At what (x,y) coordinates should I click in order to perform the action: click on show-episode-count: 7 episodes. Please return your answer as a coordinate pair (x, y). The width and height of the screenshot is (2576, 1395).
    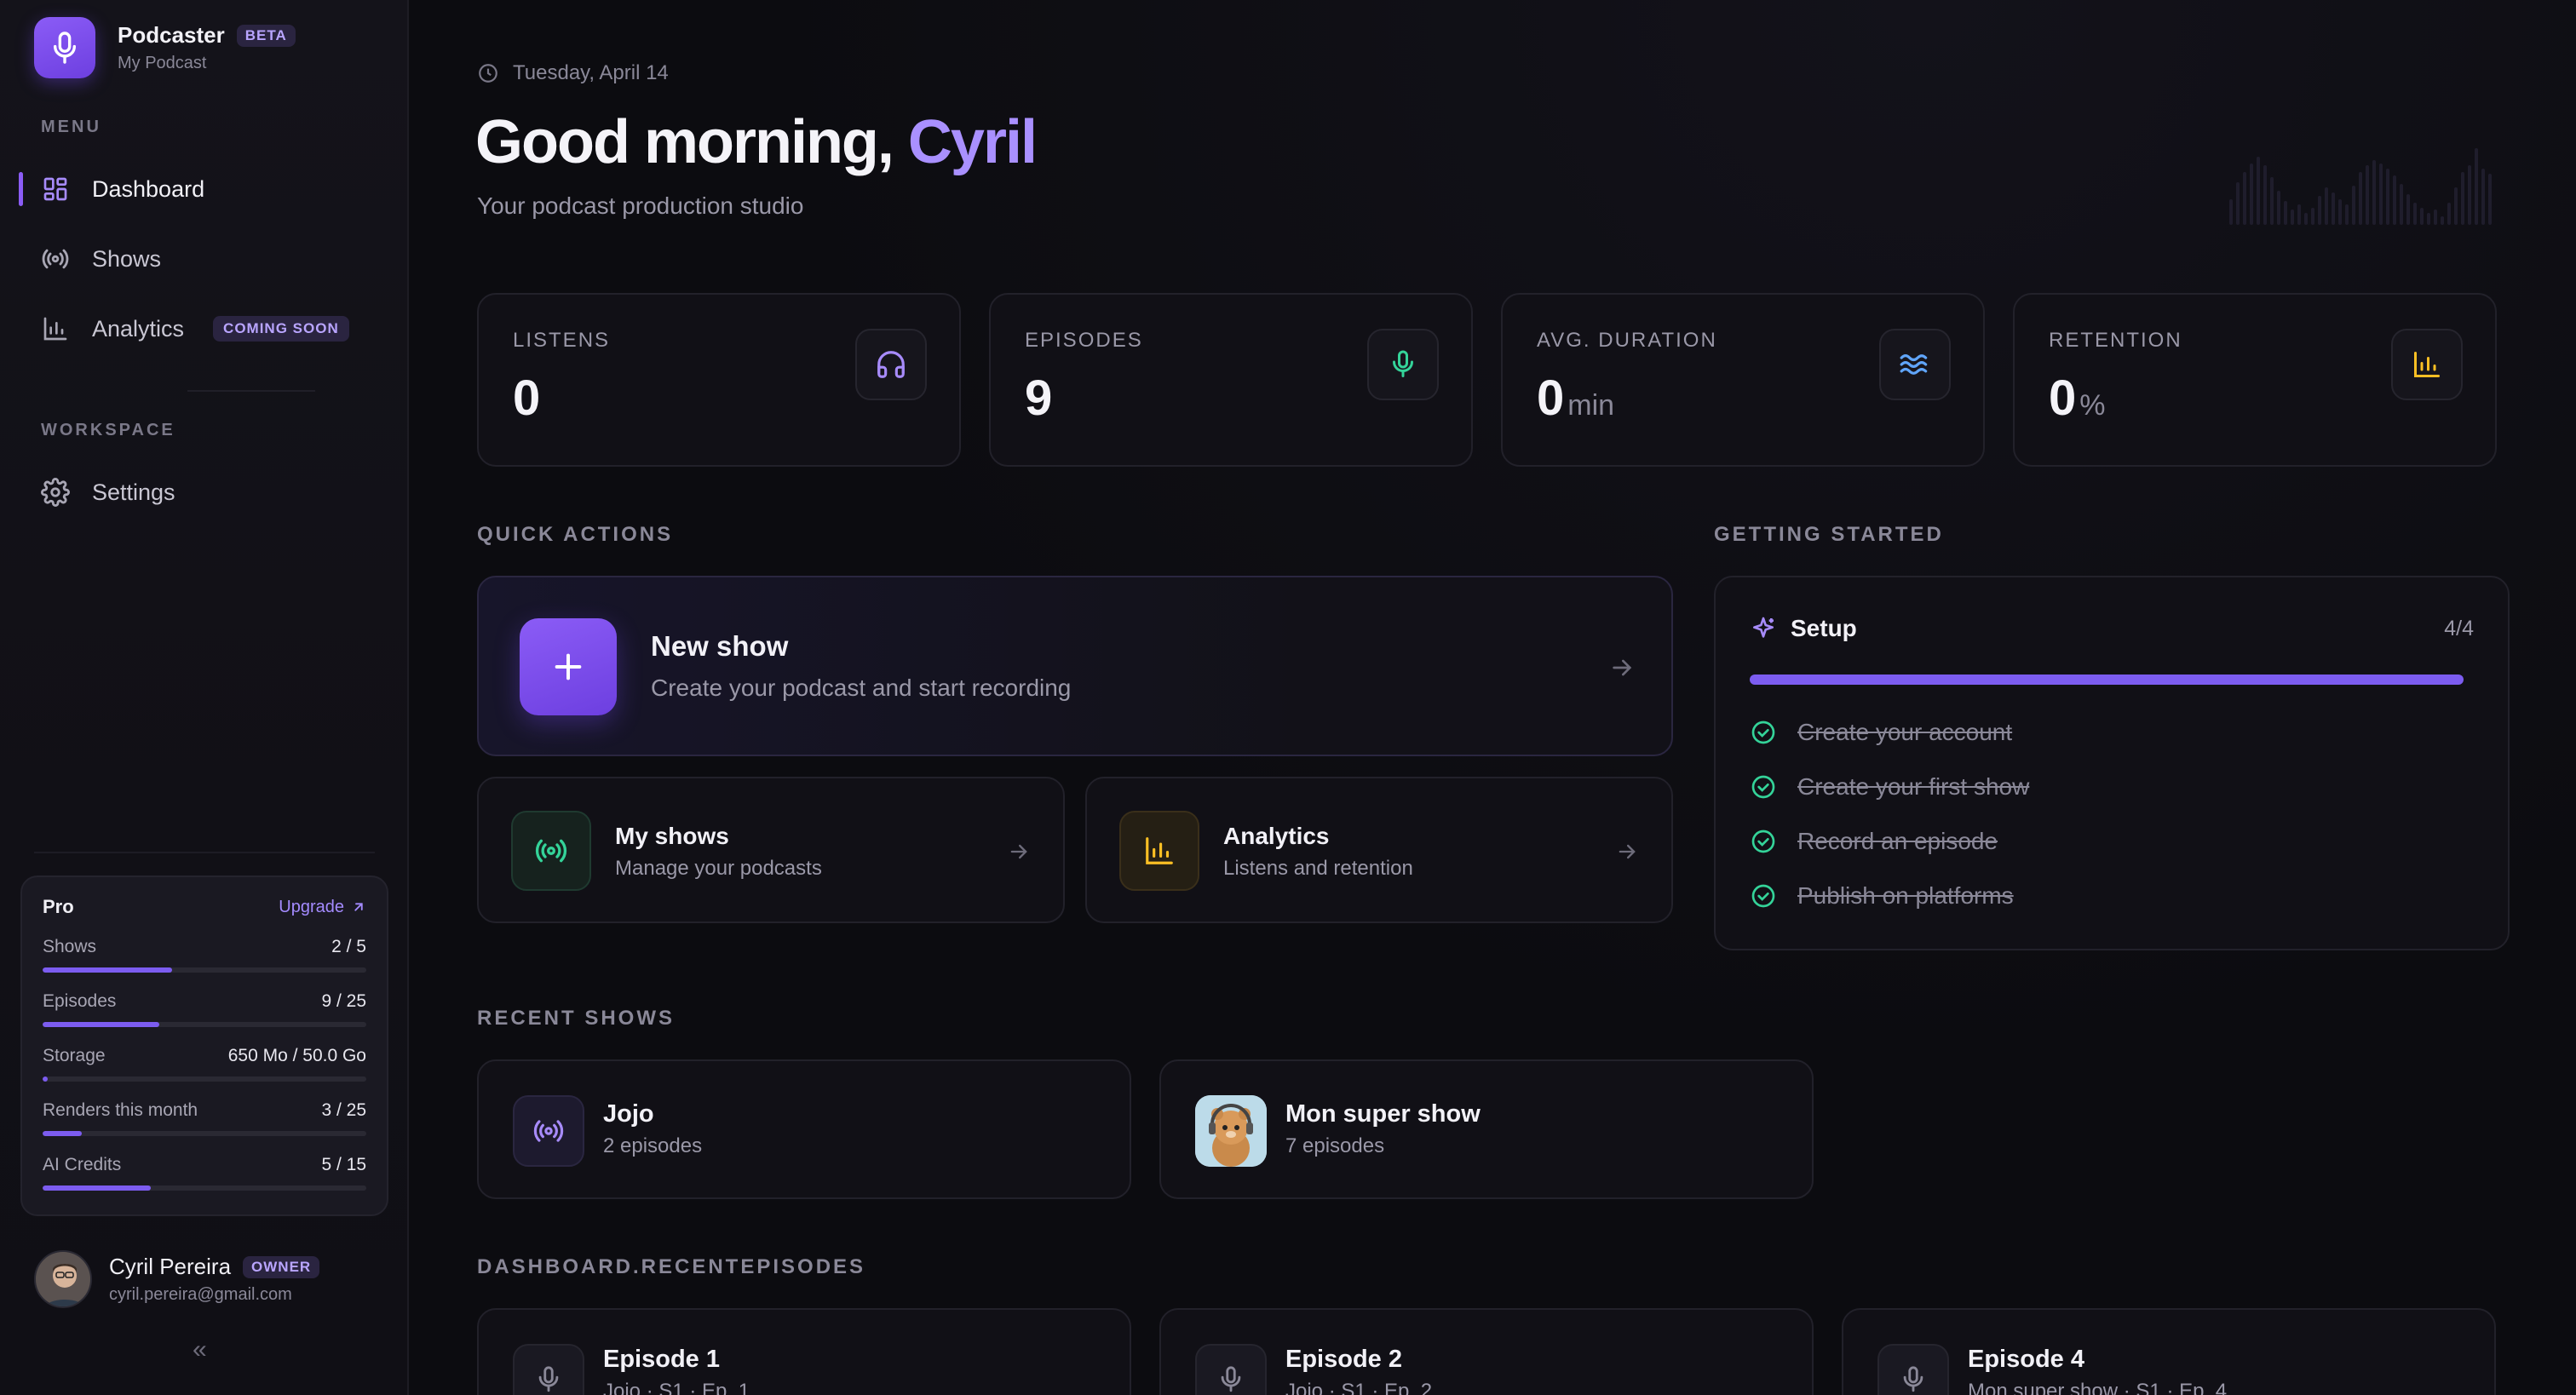
    Looking at the image, I should click on (1335, 1145).